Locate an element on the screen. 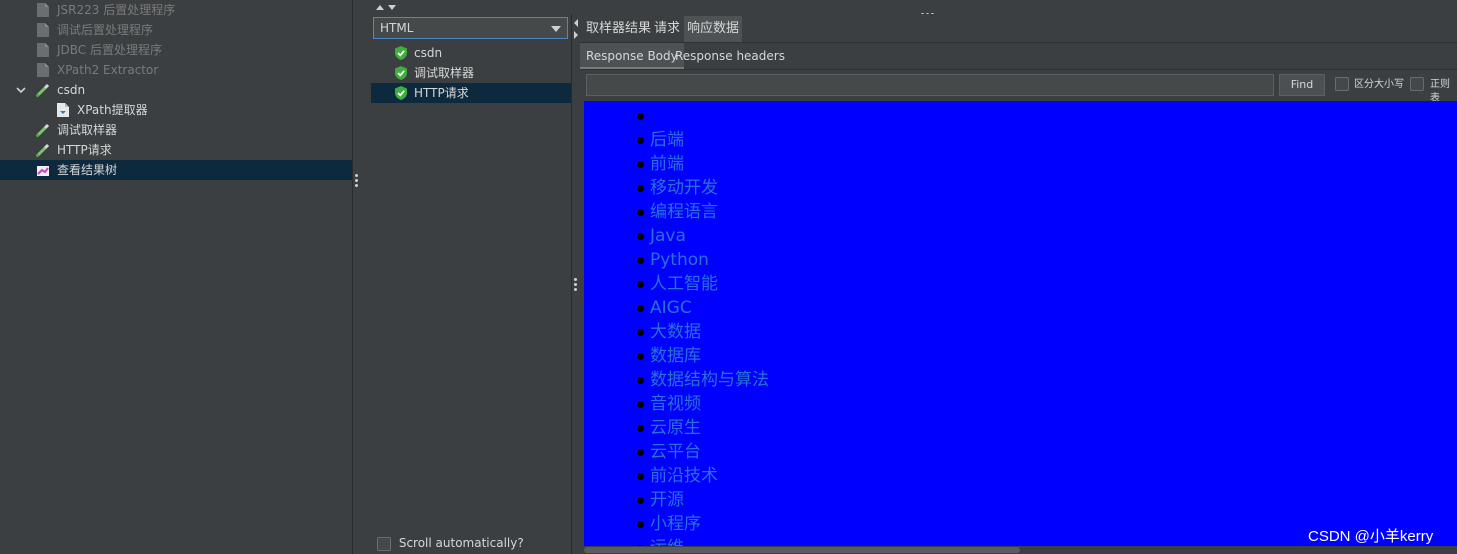  tree-item-label: JSR223 后置处理程序 is located at coordinates (116, 10).